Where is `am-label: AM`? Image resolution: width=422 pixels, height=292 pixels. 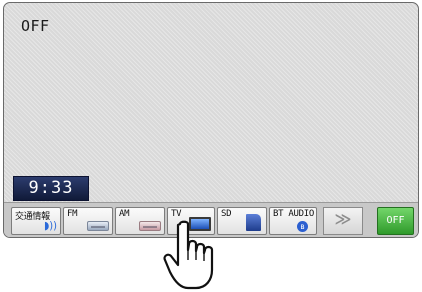 am-label: AM is located at coordinates (124, 214).